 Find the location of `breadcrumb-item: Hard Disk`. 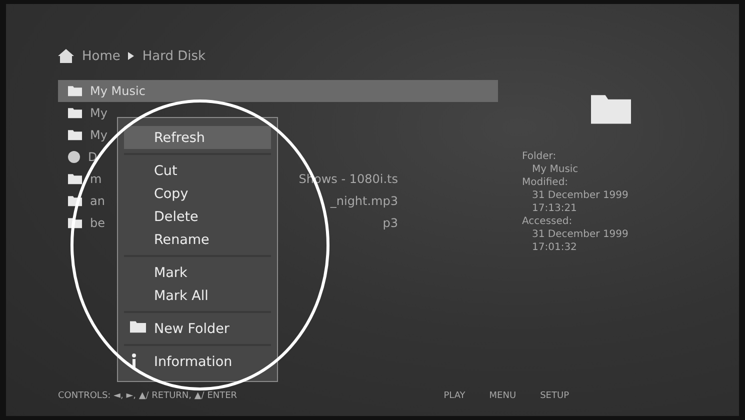

breadcrumb-item: Hard Disk is located at coordinates (174, 56).